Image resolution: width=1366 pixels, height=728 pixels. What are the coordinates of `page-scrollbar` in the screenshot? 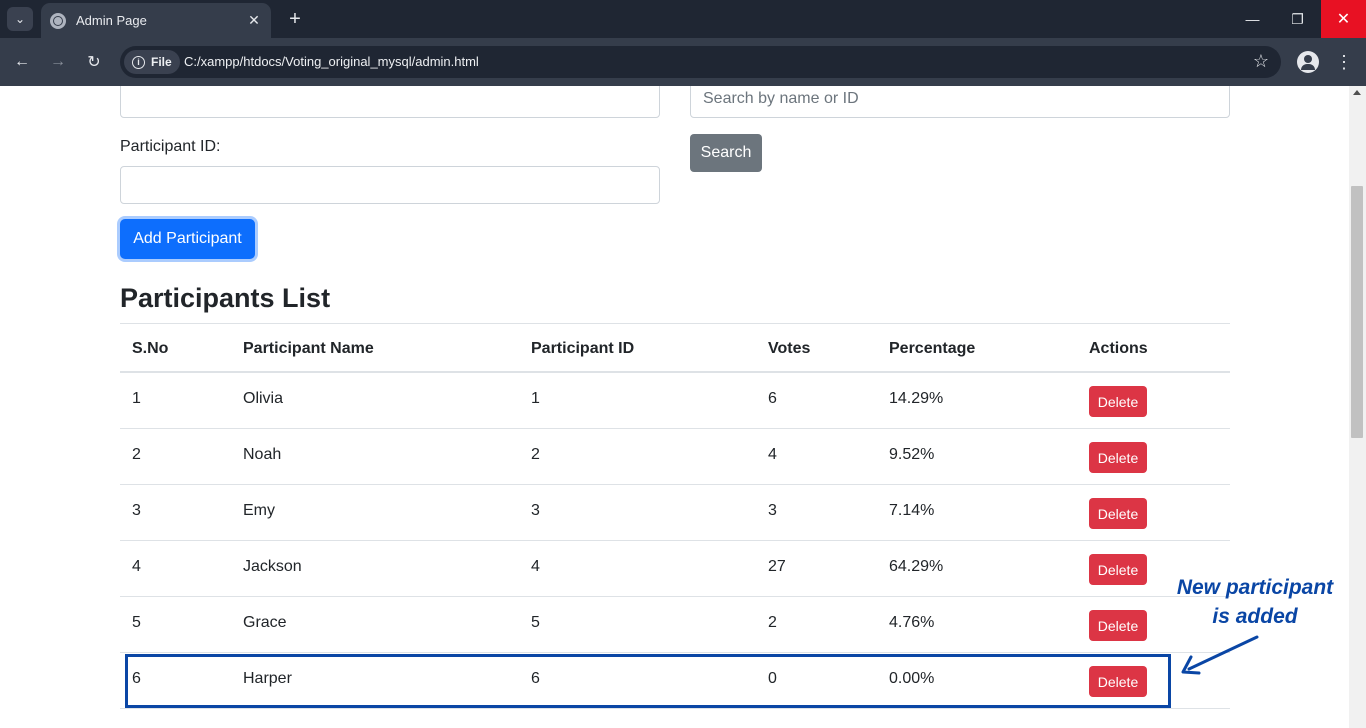 It's located at (1357, 407).